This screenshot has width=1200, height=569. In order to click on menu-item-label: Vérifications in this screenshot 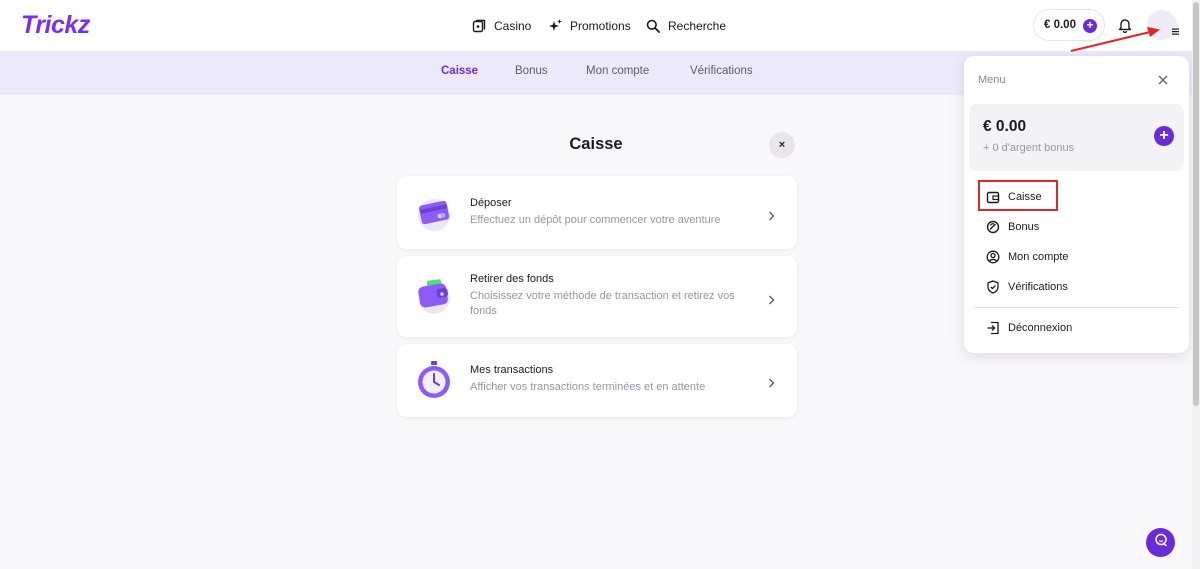, I will do `click(1038, 287)`.